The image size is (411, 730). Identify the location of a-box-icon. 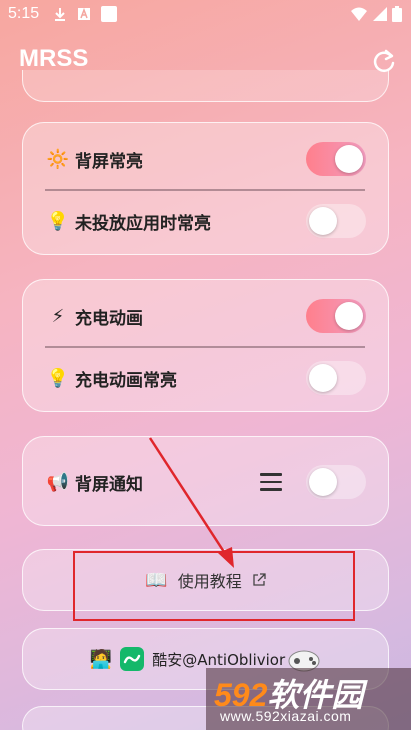
(84, 13).